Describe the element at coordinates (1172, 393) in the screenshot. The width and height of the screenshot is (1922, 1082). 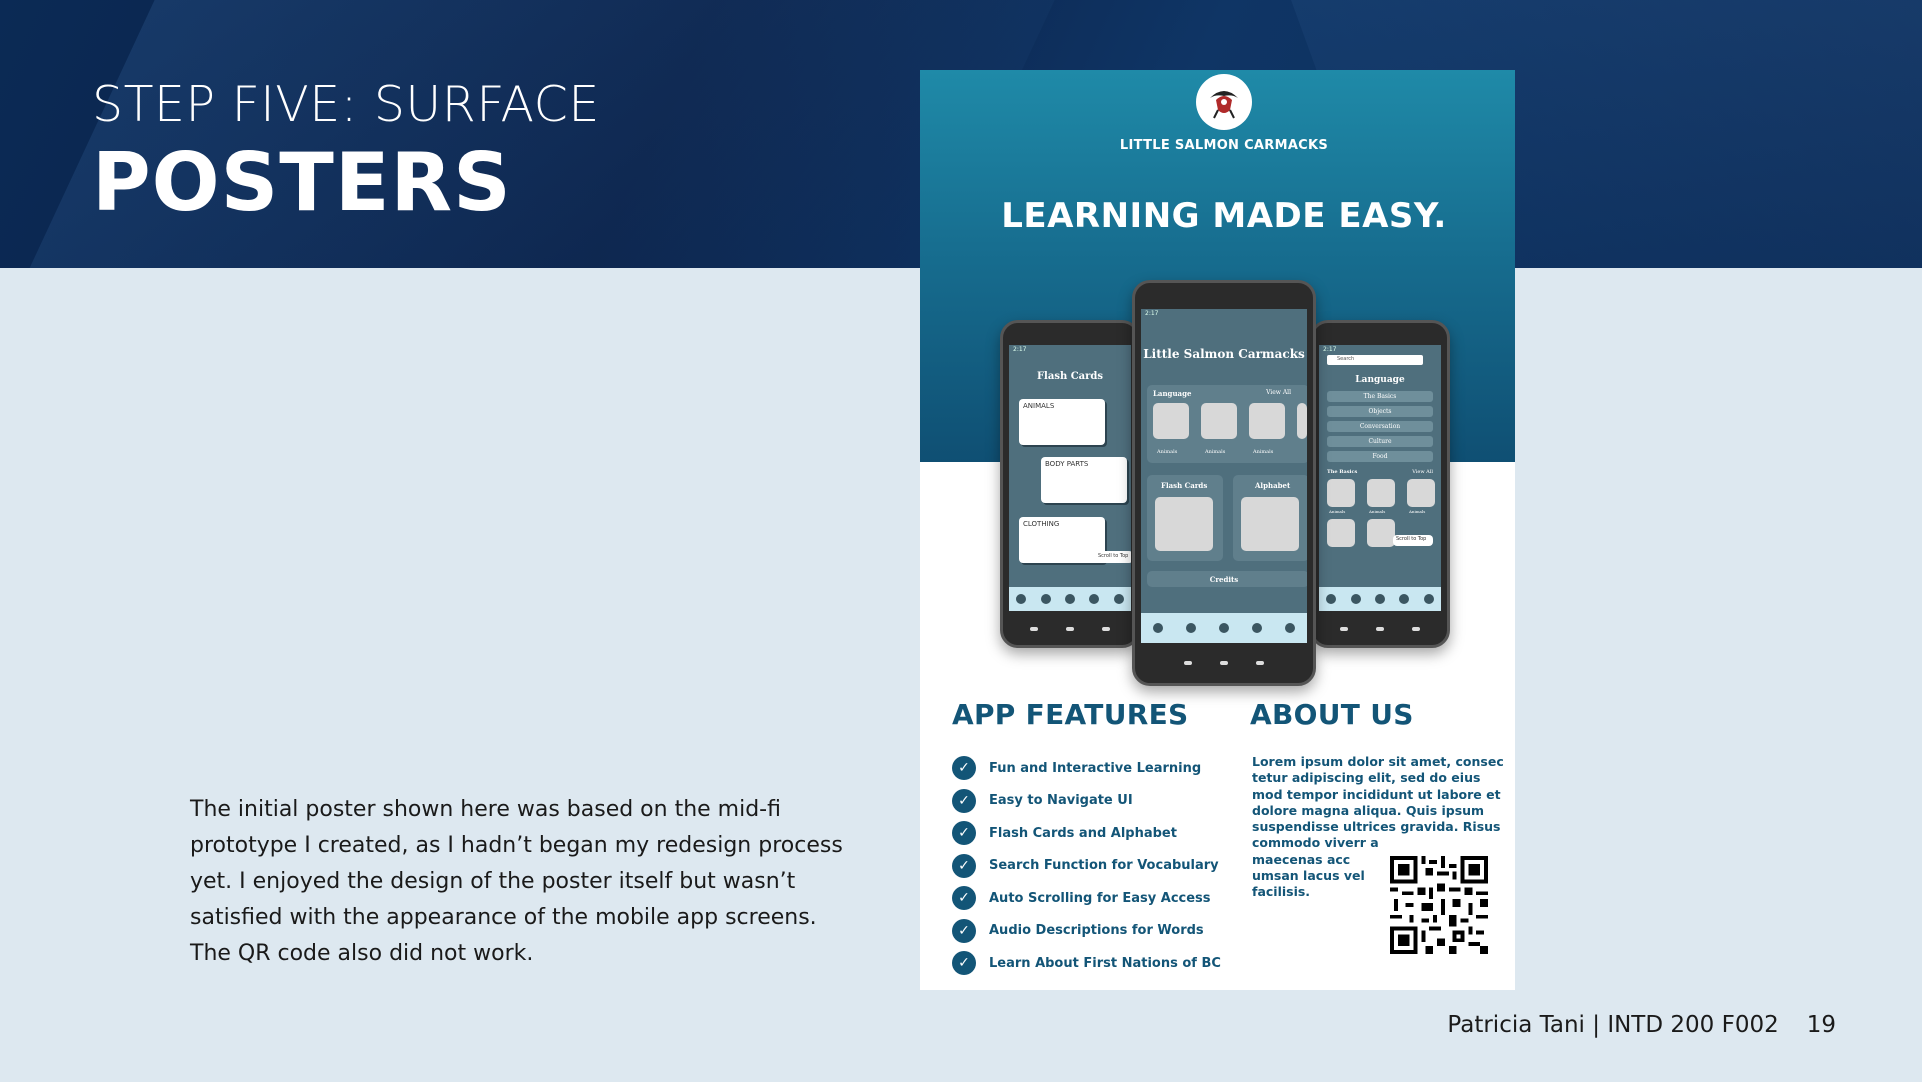
I see `section-label: Language` at that location.